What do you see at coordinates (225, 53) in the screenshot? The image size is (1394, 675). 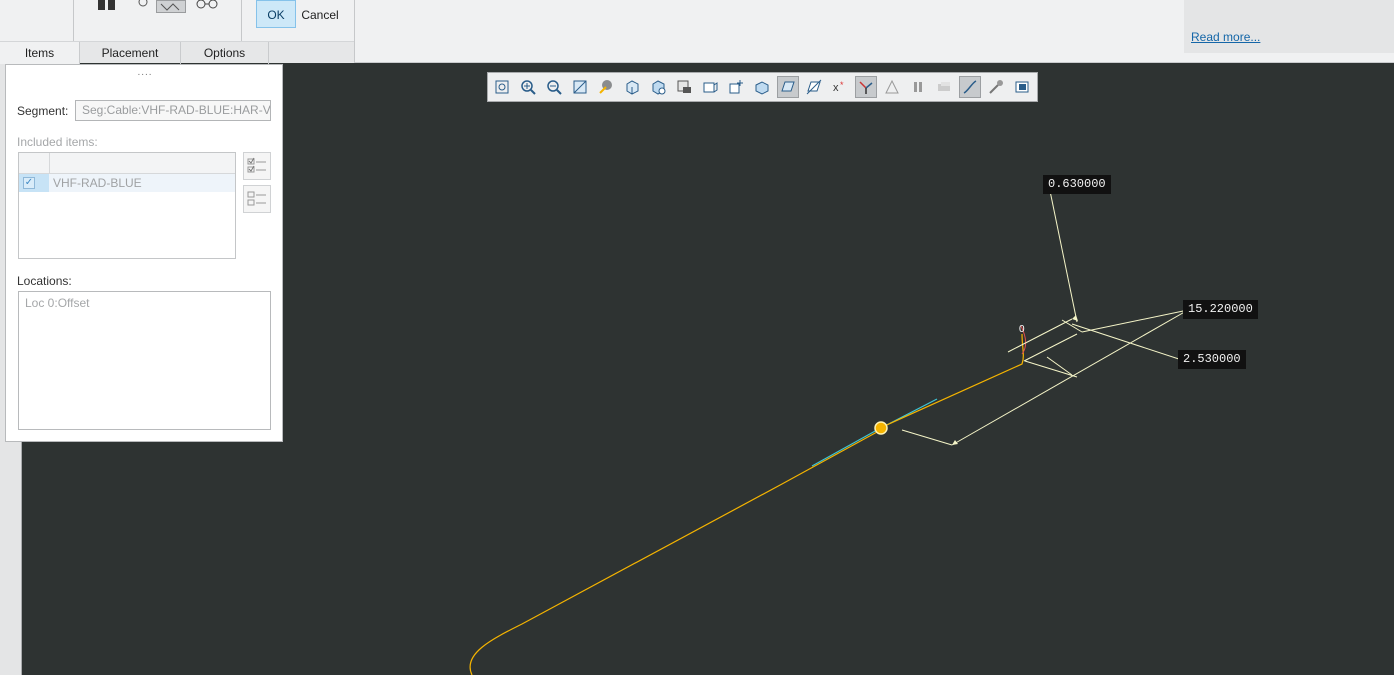 I see `tab-options: Options` at bounding box center [225, 53].